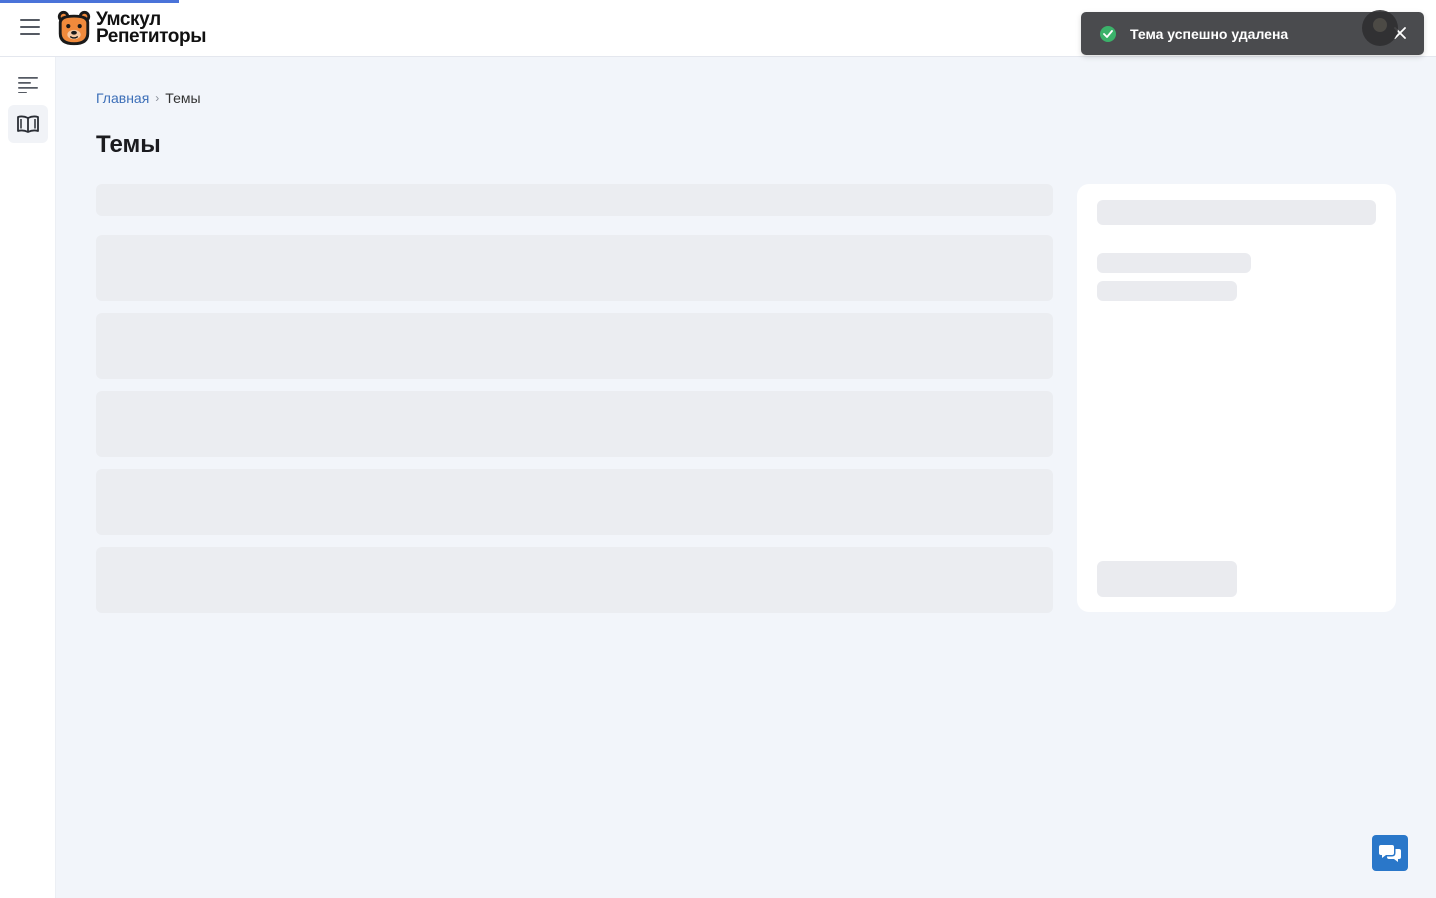  I want to click on check-circle-icon, so click(1108, 33).